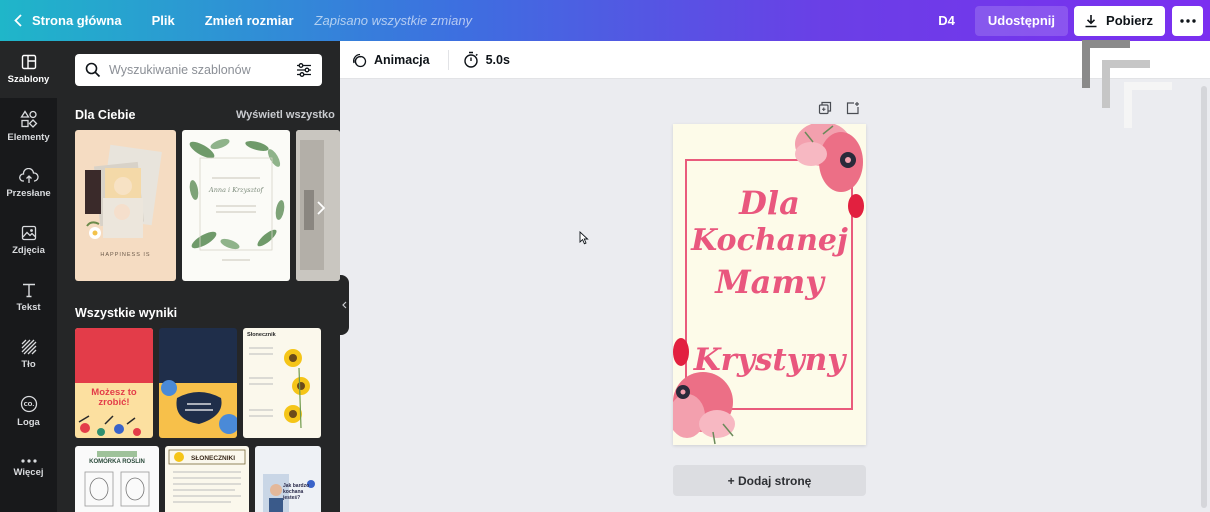 This screenshot has height=512, width=1210. I want to click on save-status: Zapisano wszystkie zmiany, so click(393, 20).